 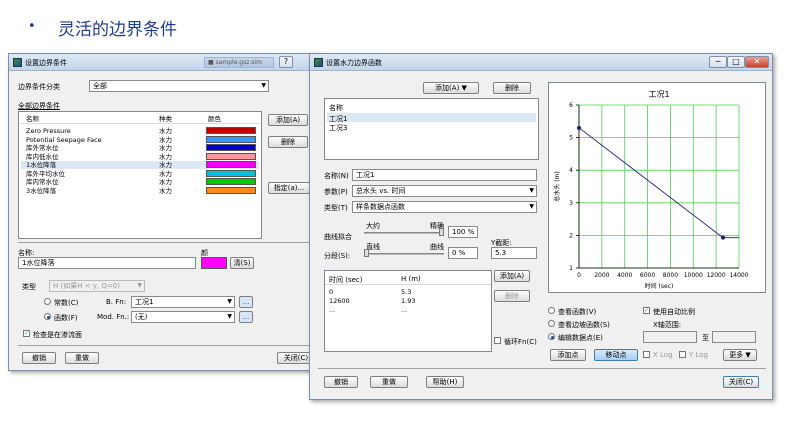 I want to click on row-name: 库内常水位, so click(x=42, y=182).